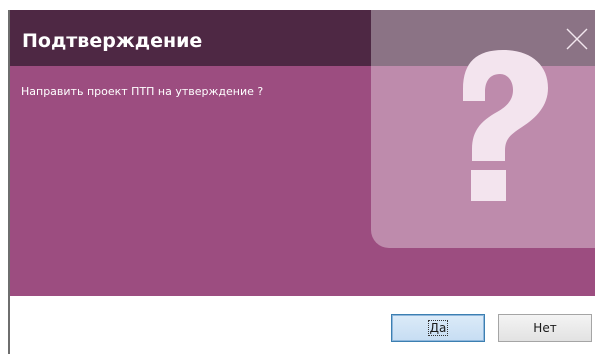  Describe the element at coordinates (112, 41) in the screenshot. I see `dialog-title: Подтверждение` at that location.